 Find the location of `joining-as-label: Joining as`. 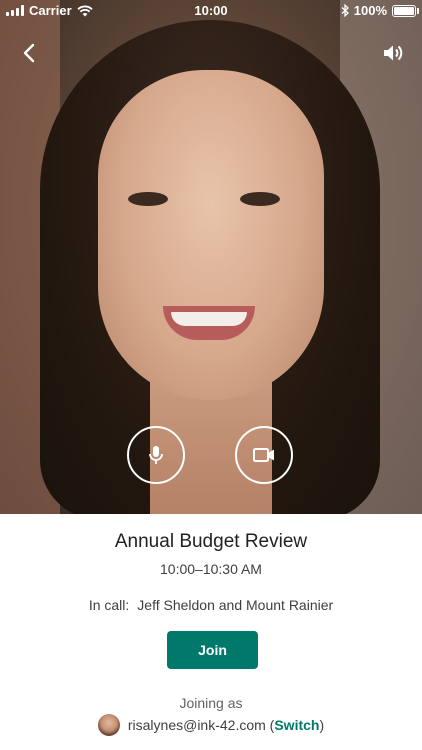

joining-as-label: Joining as is located at coordinates (211, 703).